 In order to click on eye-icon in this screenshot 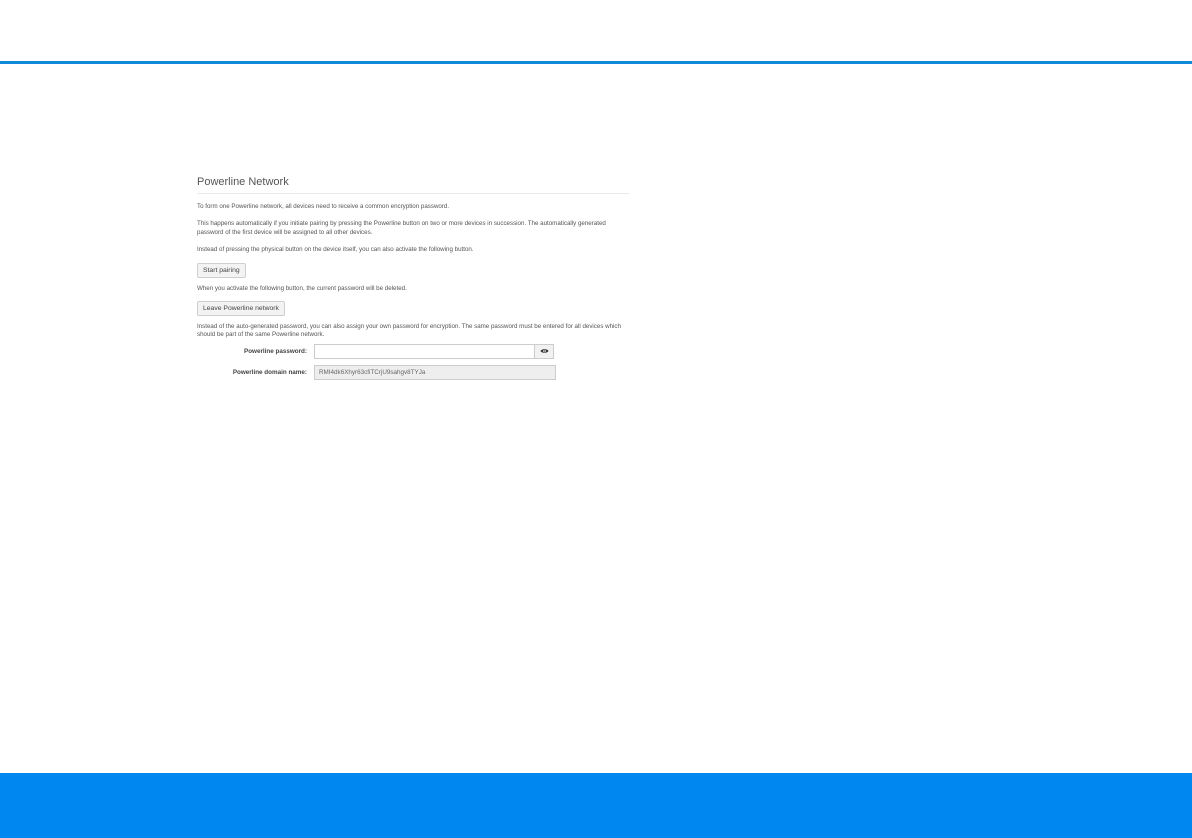, I will do `click(544, 351)`.